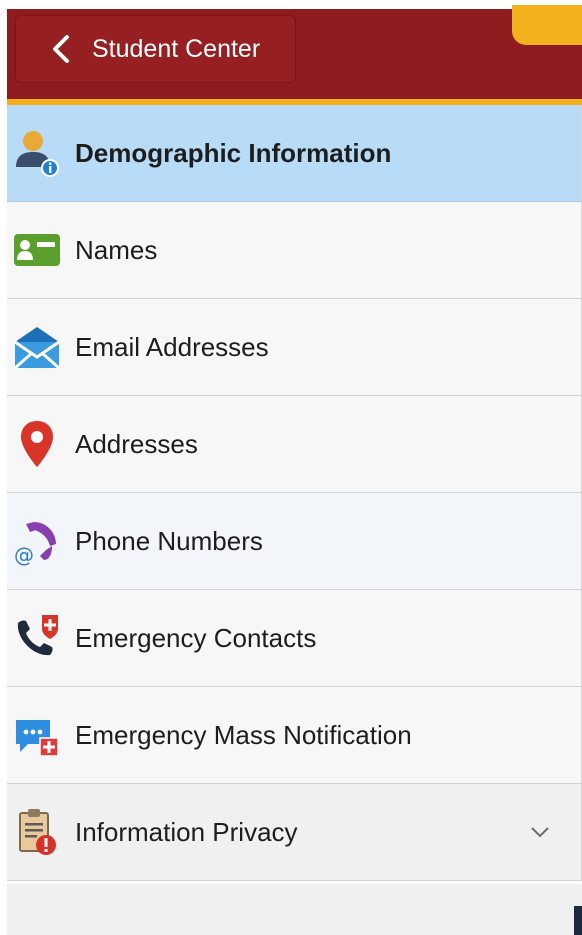 The height and width of the screenshot is (935, 582). I want to click on nav-item-emergency-contacts: Emergency Contacts, so click(294, 638).